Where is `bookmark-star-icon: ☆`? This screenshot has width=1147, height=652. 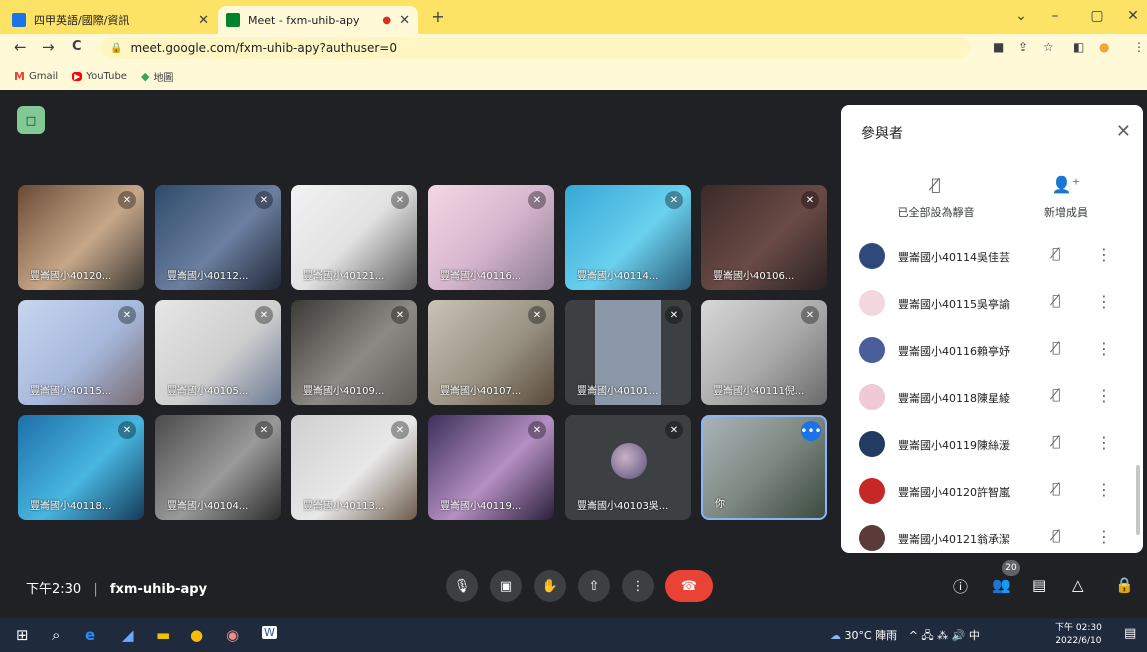 bookmark-star-icon: ☆ is located at coordinates (1048, 47).